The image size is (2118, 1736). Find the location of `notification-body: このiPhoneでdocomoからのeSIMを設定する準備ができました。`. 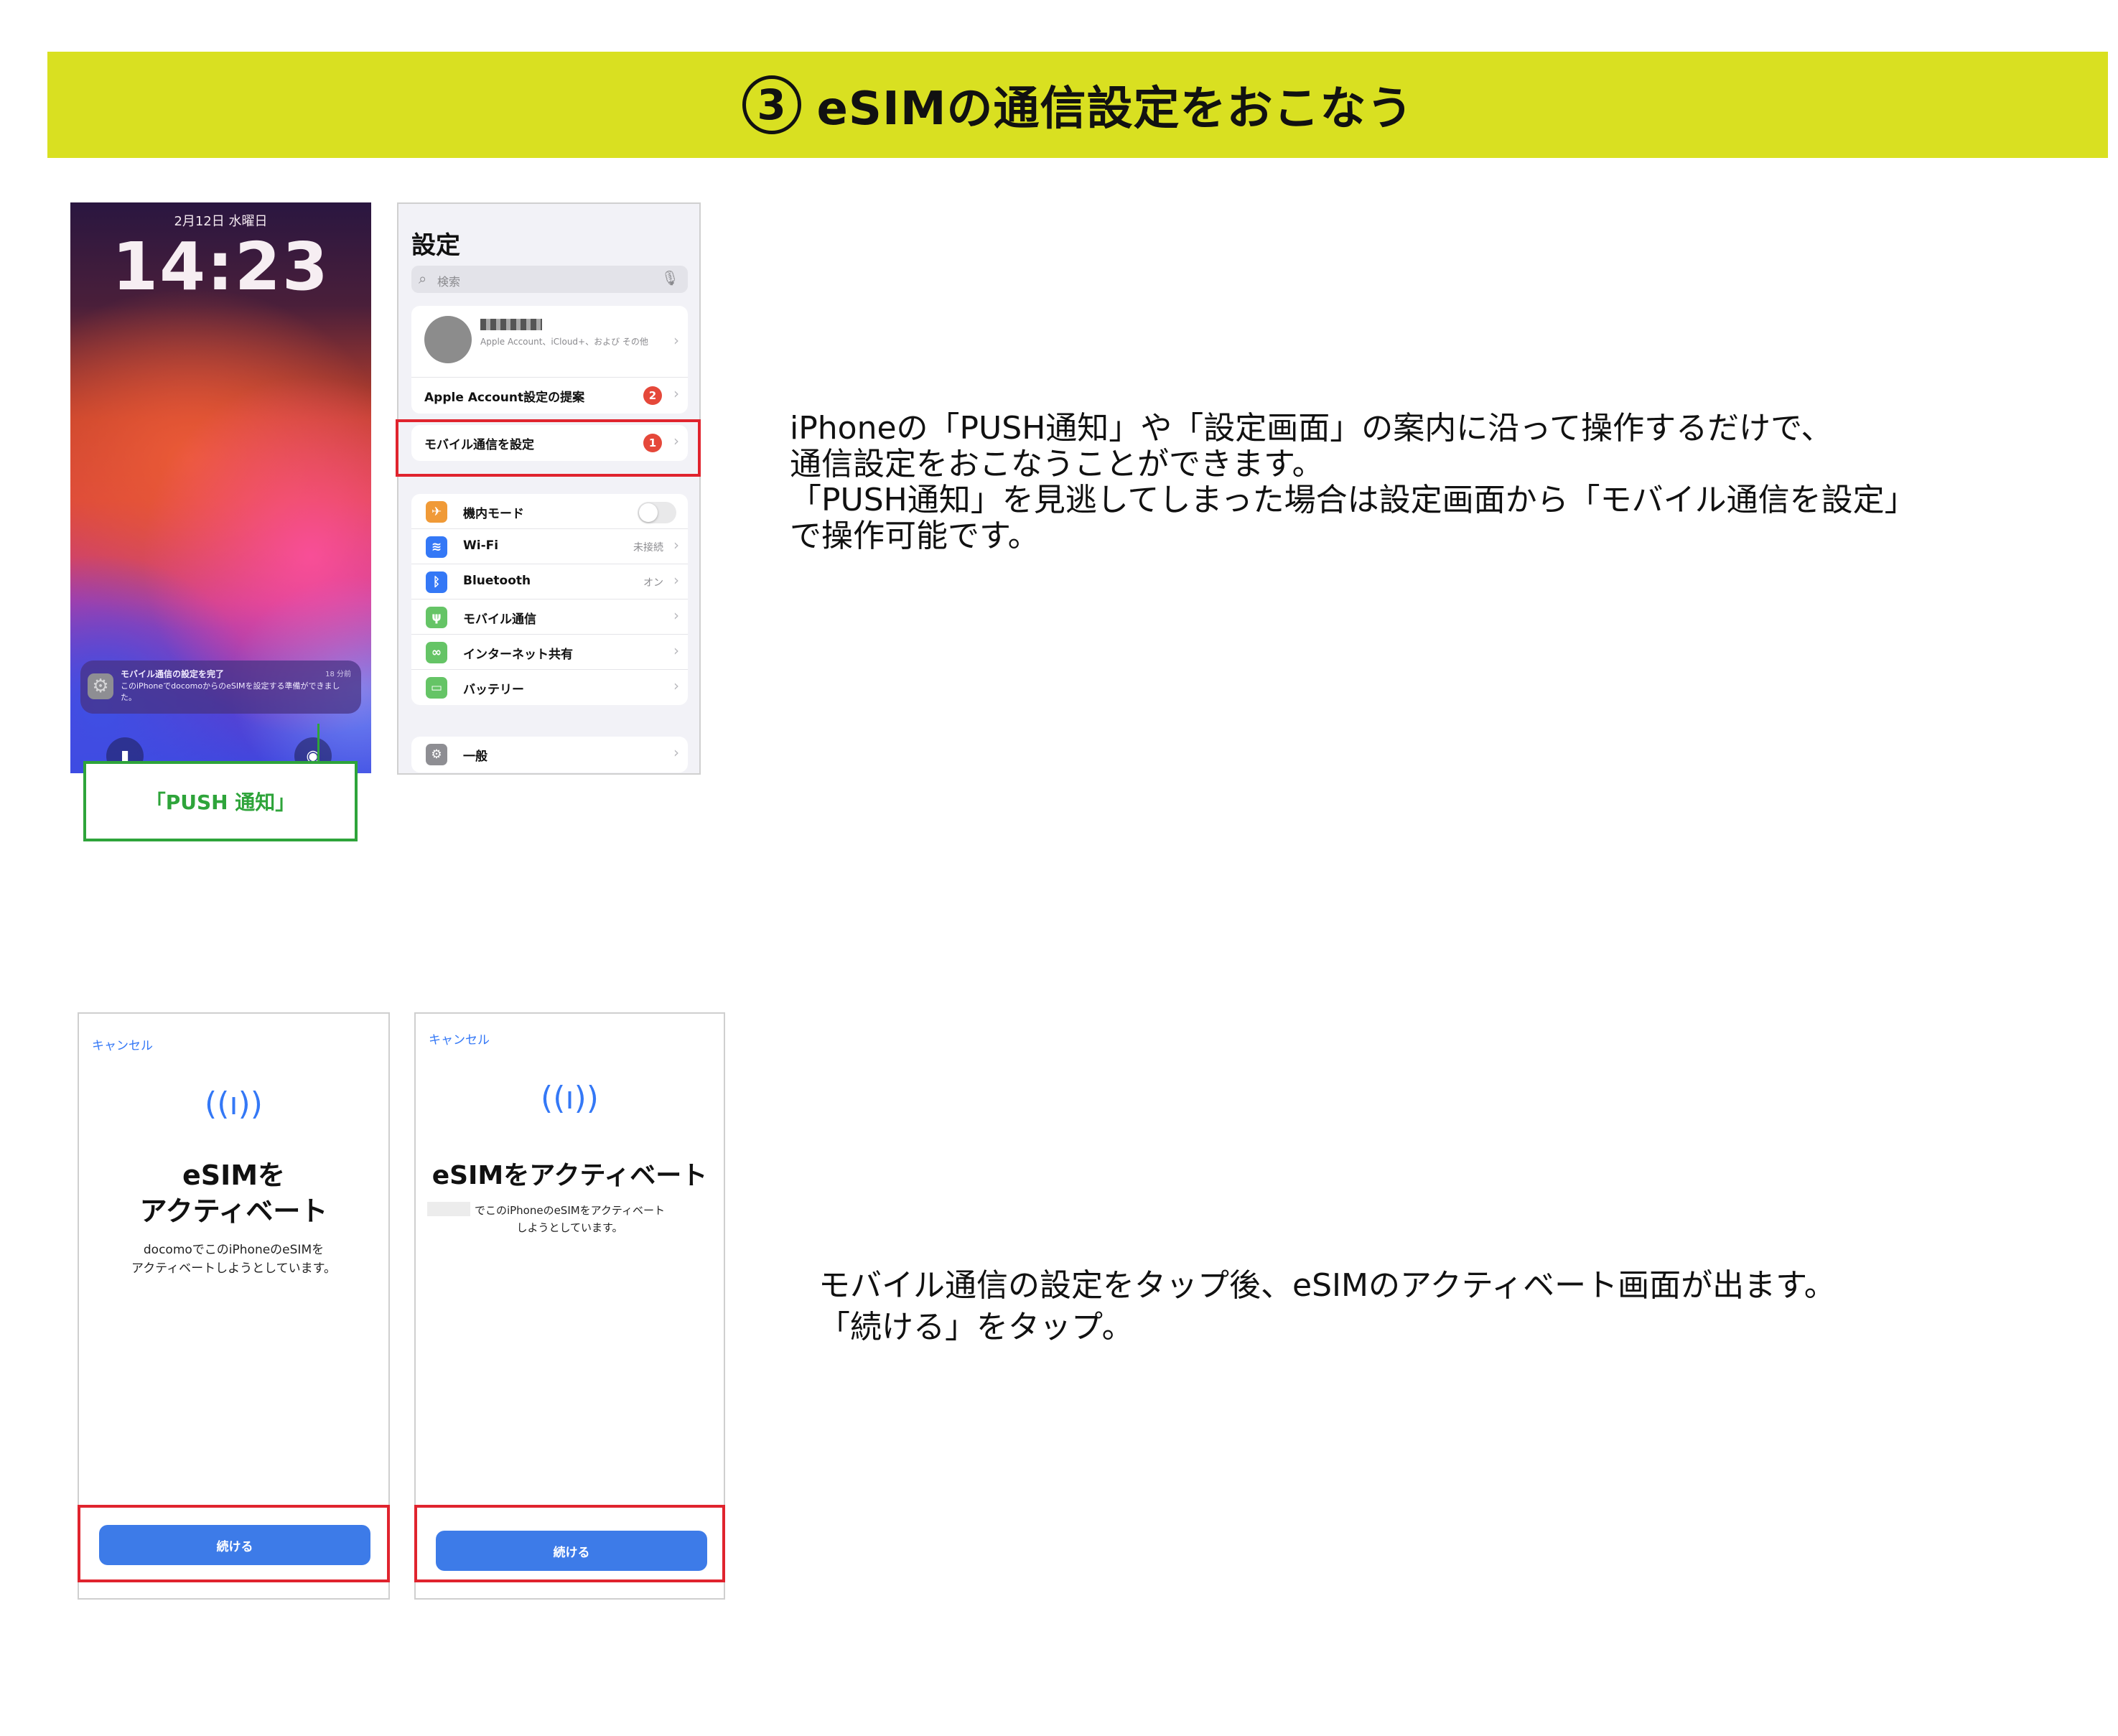

notification-body: このiPhoneでdocomoからのeSIMを設定する準備ができました。 is located at coordinates (230, 691).